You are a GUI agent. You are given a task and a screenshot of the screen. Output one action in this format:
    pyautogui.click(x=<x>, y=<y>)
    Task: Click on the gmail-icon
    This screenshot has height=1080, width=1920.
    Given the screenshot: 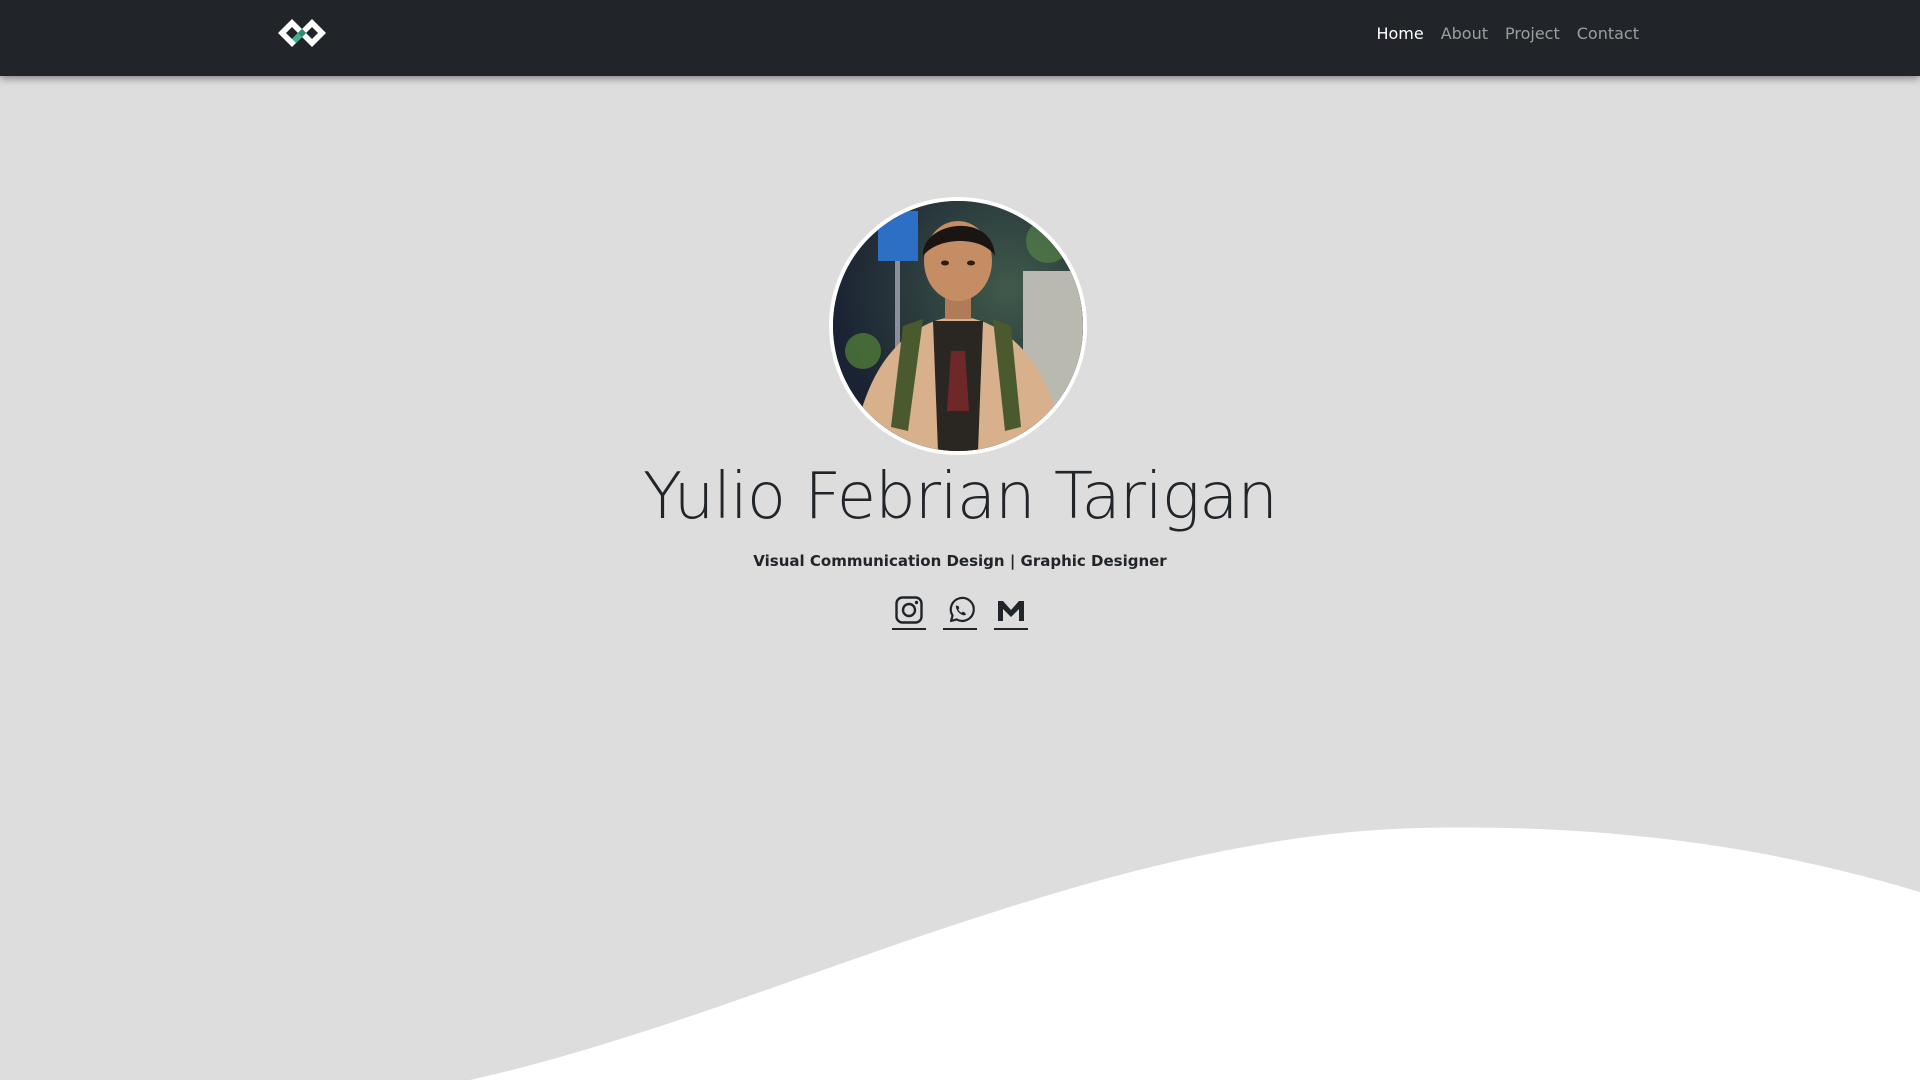 What is the action you would take?
    pyautogui.click(x=1011, y=611)
    